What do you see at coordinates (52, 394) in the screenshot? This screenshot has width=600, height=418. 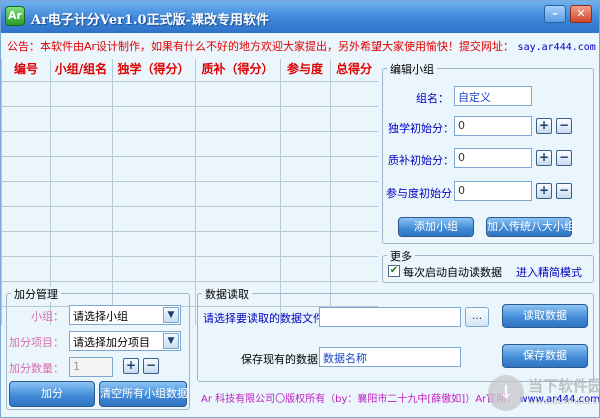 I see `add-score-button: 加分` at bounding box center [52, 394].